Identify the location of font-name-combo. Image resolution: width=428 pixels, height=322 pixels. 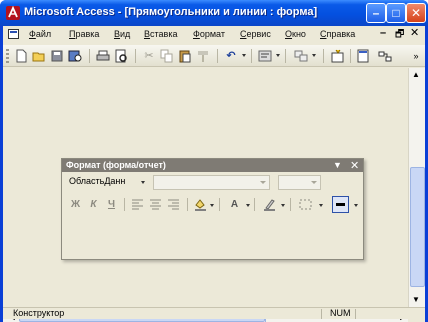
(211, 182).